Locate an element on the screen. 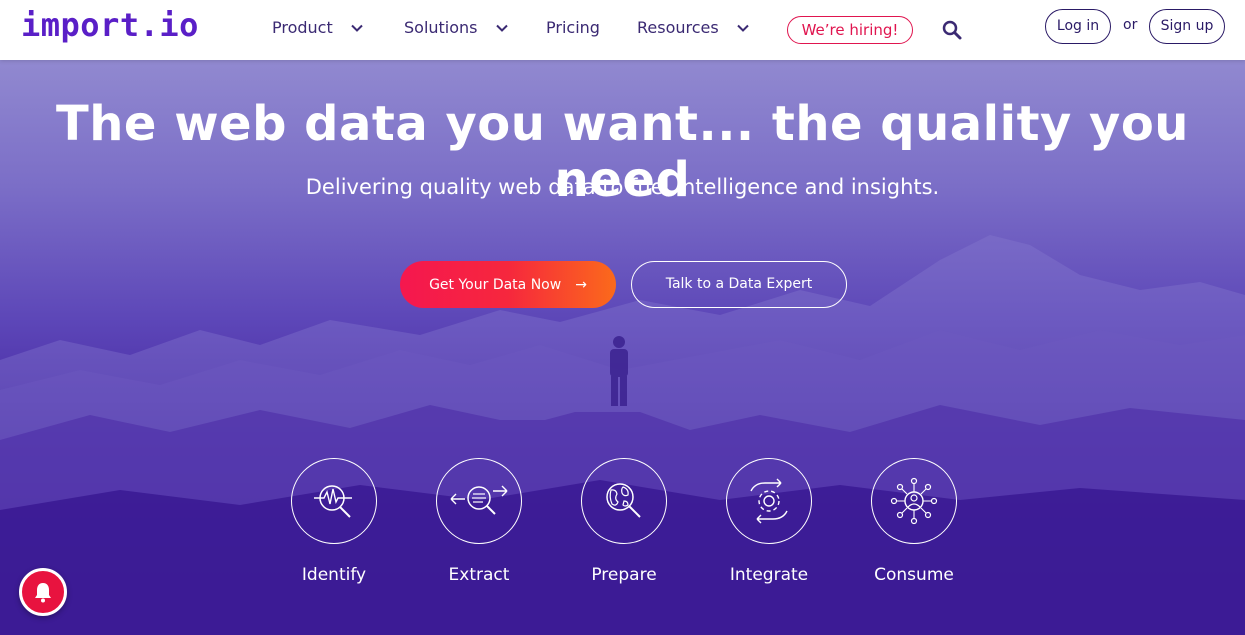  nav-solutions: Solutions is located at coordinates (457, 27).